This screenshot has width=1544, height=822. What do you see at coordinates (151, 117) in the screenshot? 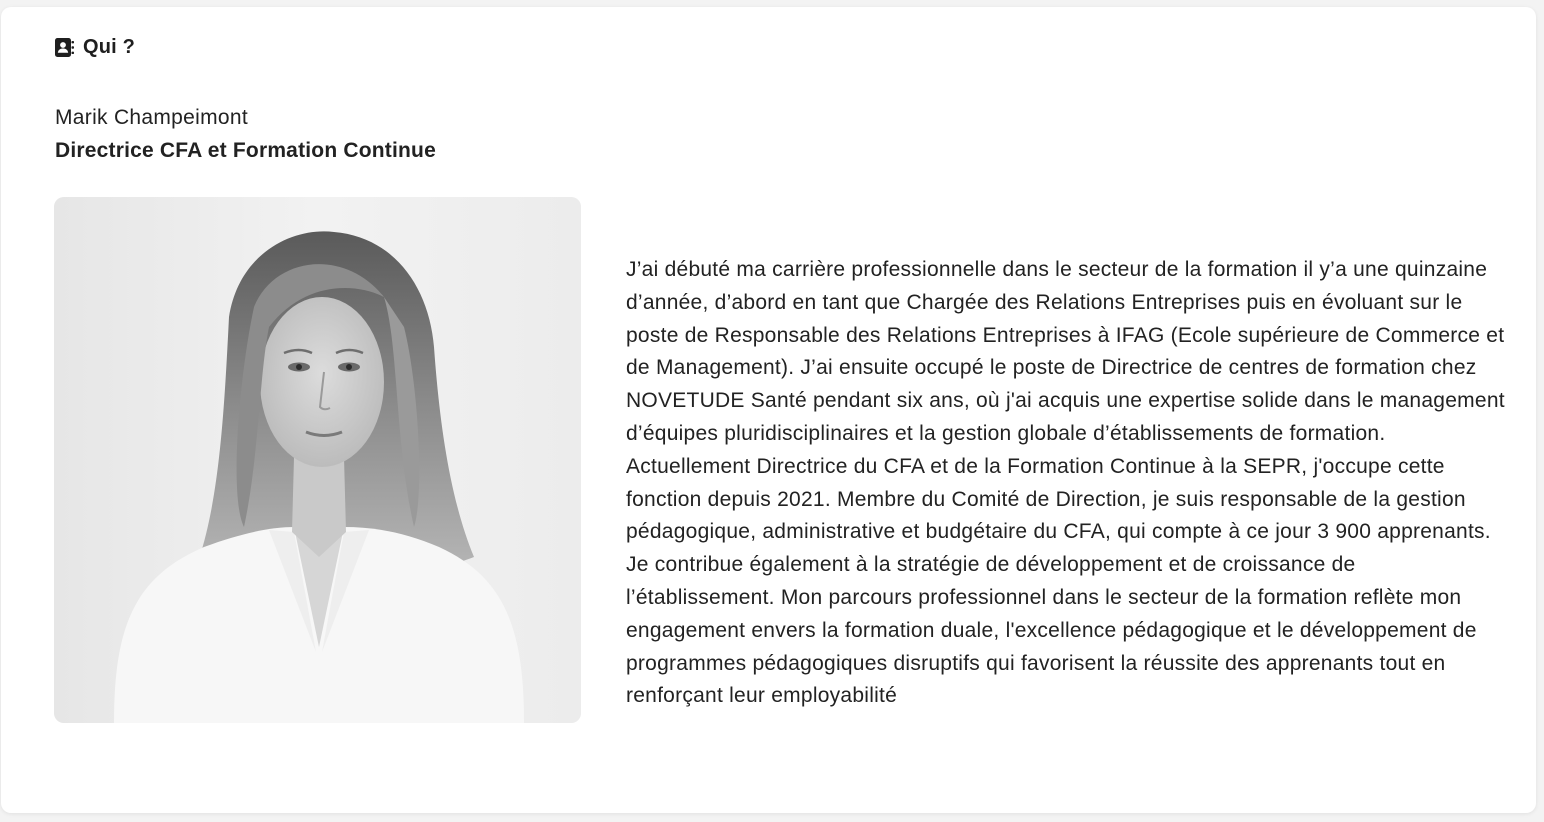
I see `person-name: Marik Champeimont` at bounding box center [151, 117].